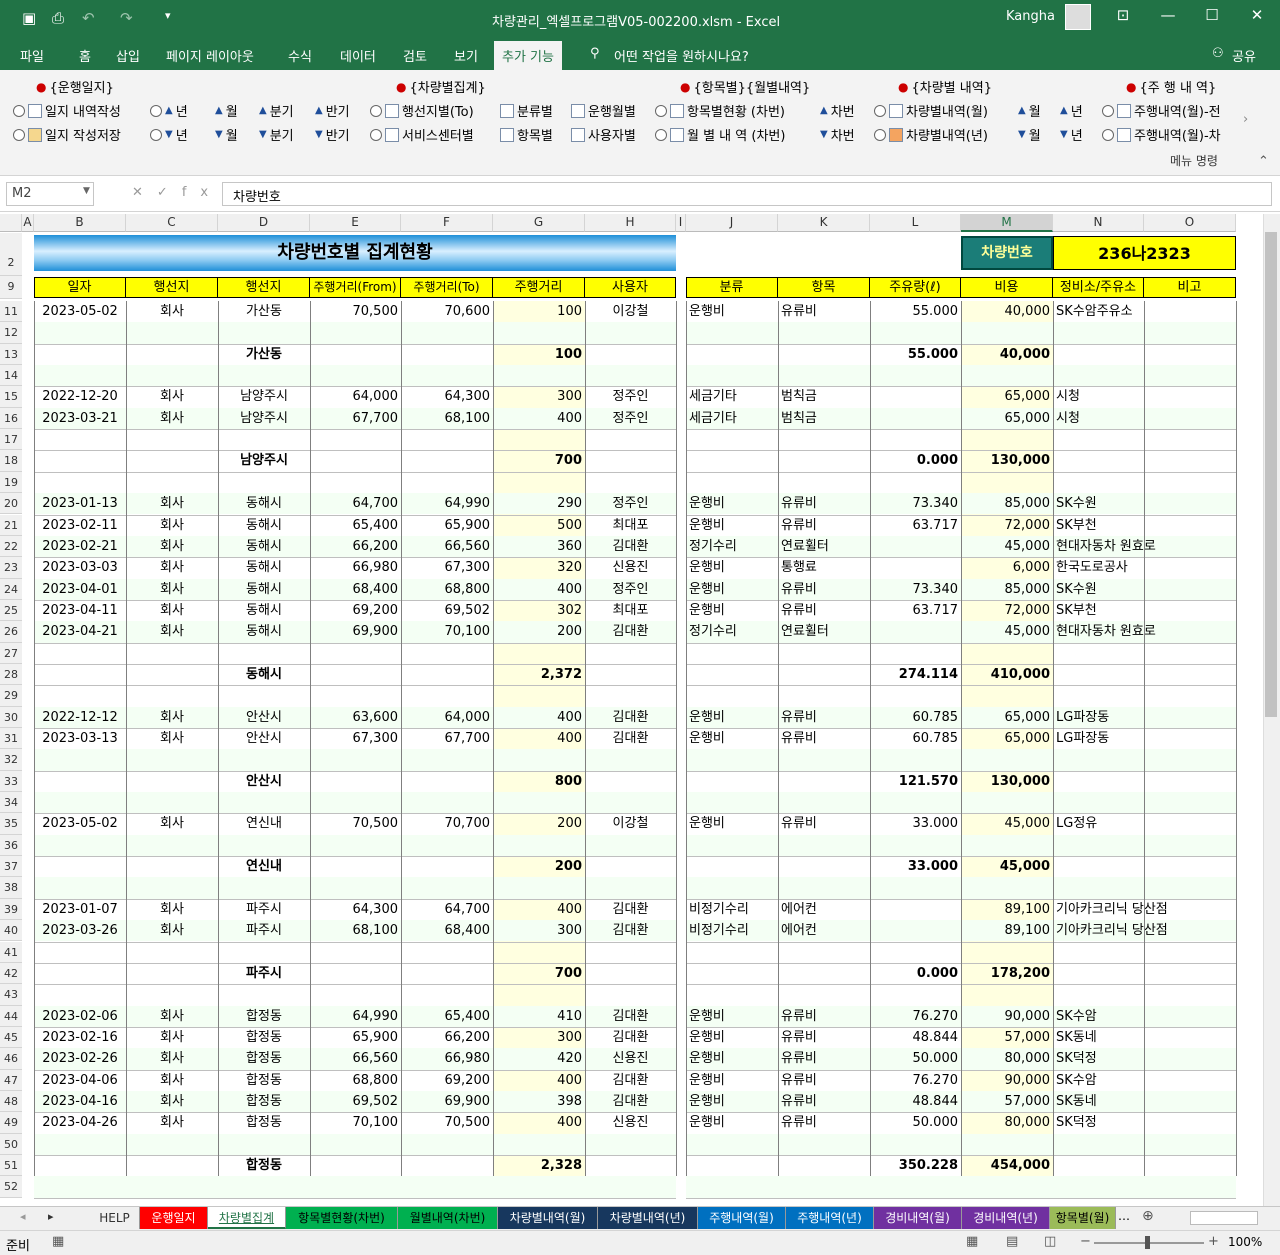 The width and height of the screenshot is (1280, 1255). What do you see at coordinates (168, 15) in the screenshot?
I see `customize-qat-icon: ▾` at bounding box center [168, 15].